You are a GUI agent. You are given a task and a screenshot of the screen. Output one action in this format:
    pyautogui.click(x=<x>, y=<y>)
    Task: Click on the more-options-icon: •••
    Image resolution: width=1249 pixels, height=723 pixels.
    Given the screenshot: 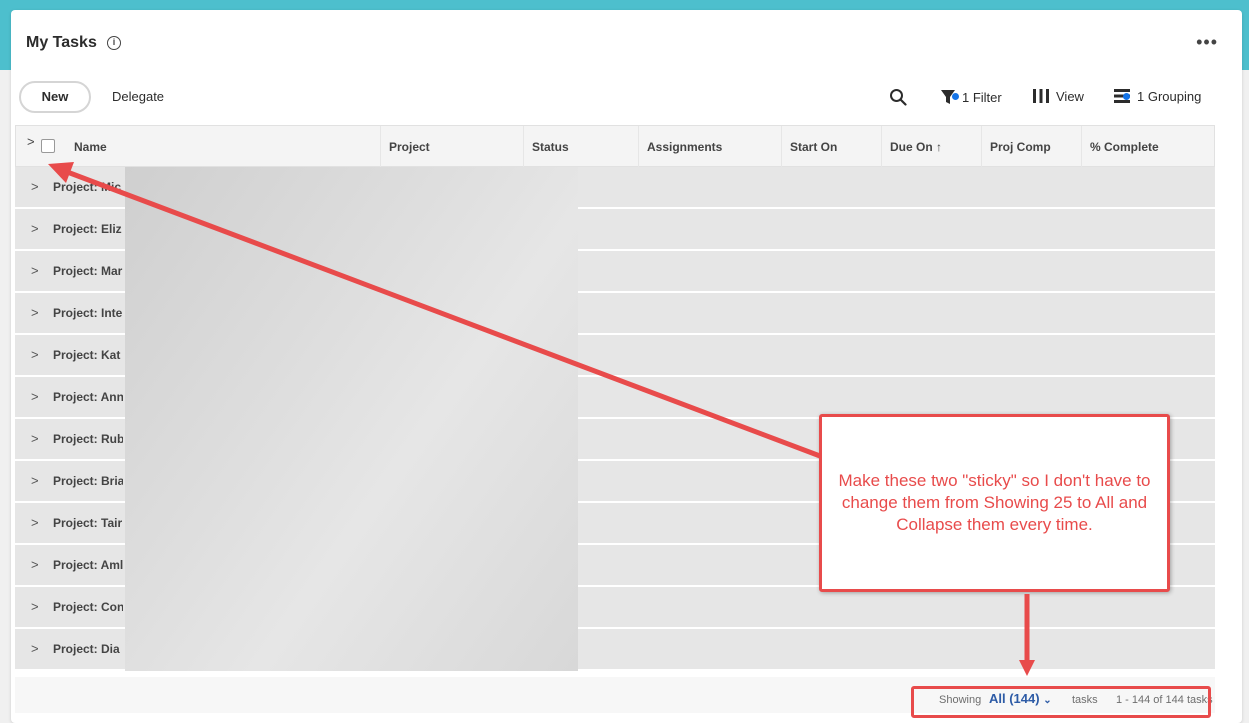 What is the action you would take?
    pyautogui.click(x=1207, y=42)
    